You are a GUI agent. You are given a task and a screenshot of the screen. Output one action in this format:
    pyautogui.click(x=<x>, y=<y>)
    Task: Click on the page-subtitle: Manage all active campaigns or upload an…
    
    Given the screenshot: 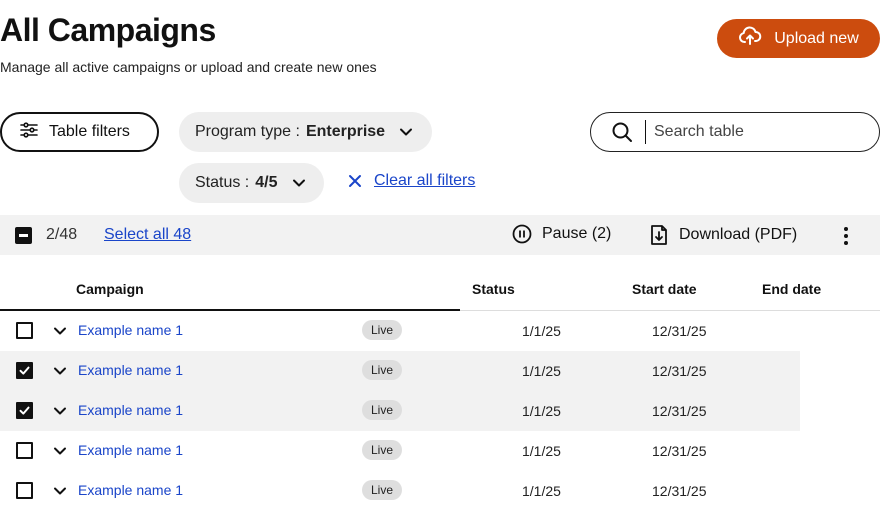 What is the action you would take?
    pyautogui.click(x=188, y=67)
    